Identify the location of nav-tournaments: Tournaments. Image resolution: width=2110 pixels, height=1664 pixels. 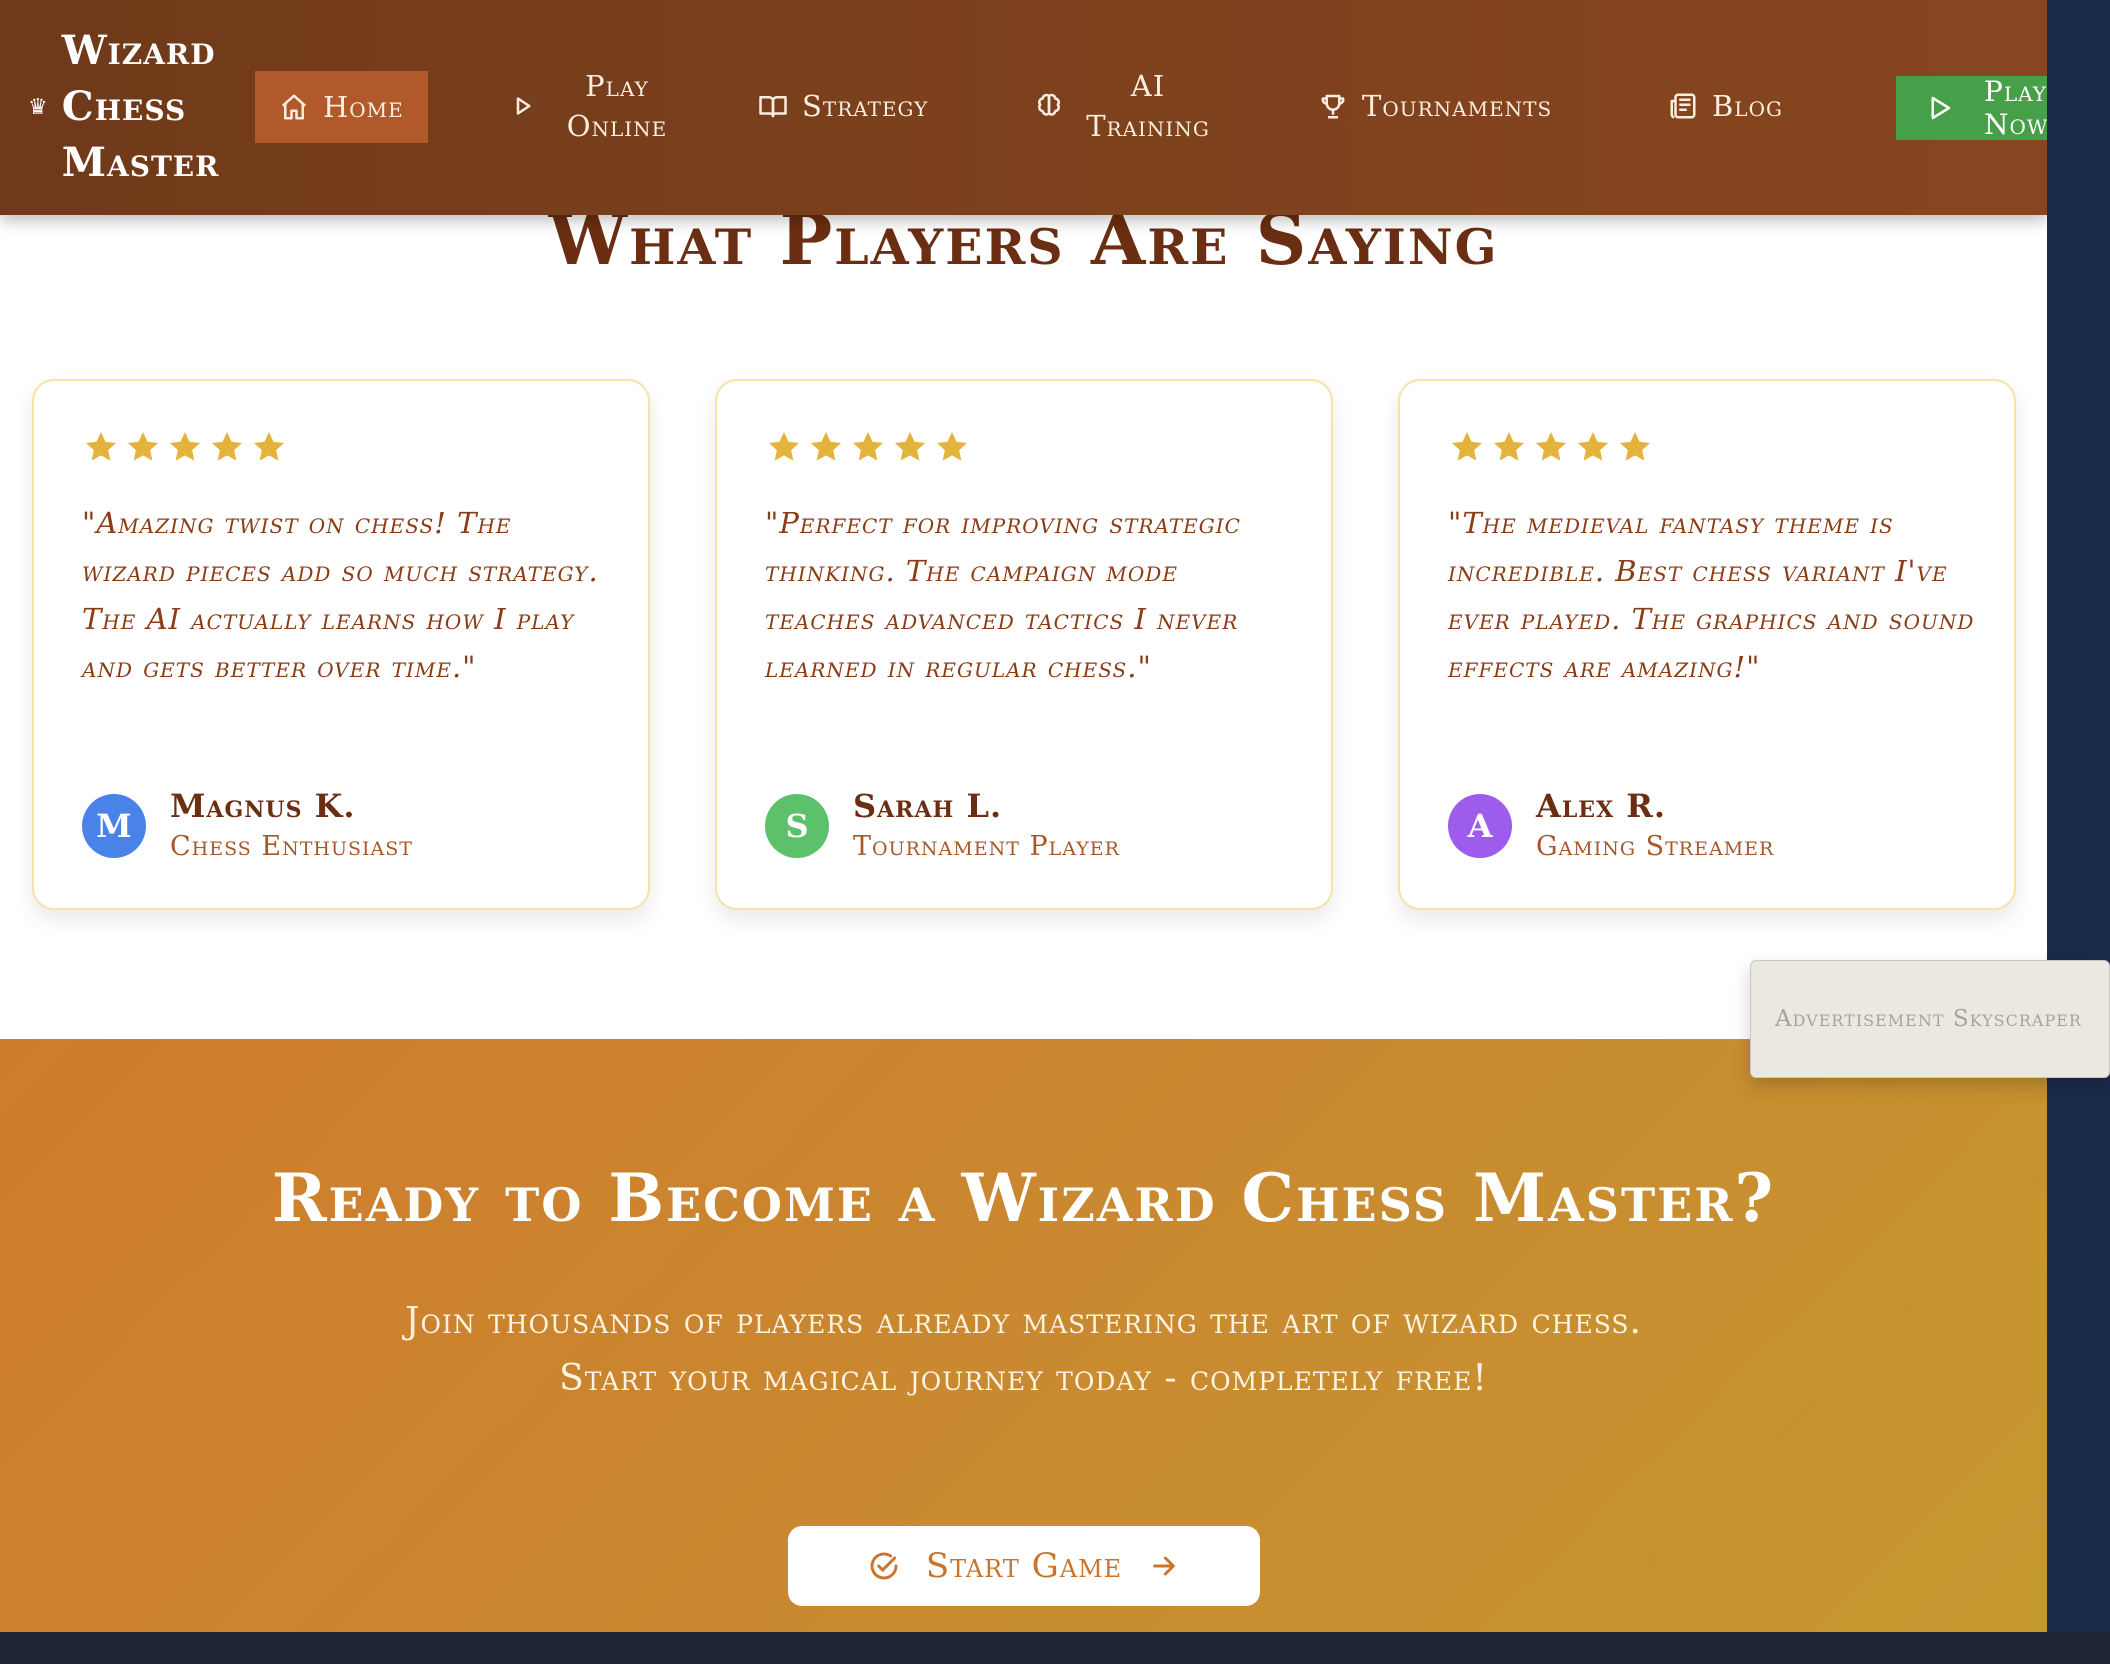
(1435, 106).